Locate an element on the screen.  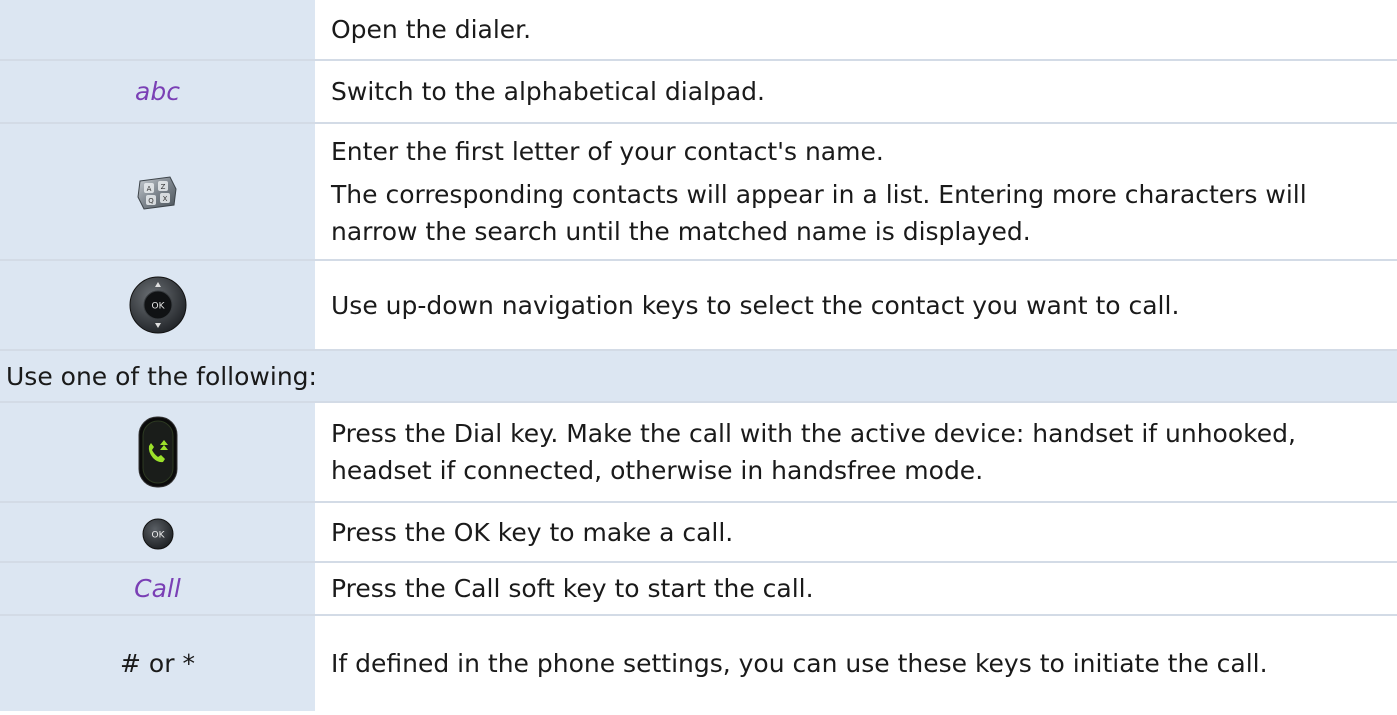
nav-ok-label: OK is located at coordinates (158, 307).